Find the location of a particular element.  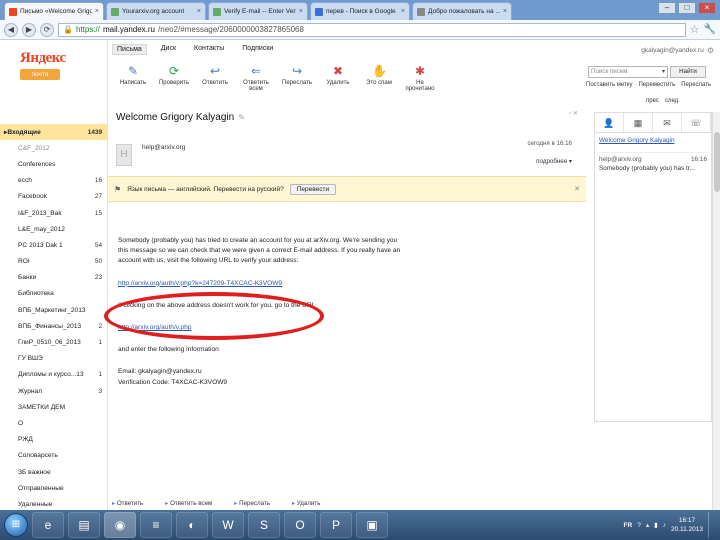

service-tab: Контакты is located at coordinates (209, 49).